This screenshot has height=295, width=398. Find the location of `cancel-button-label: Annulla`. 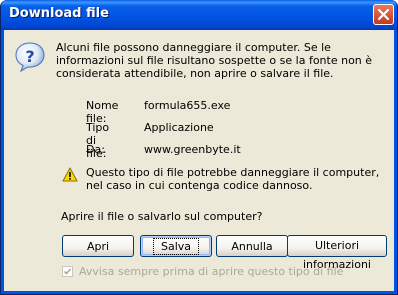

cancel-button-label: Annulla is located at coordinates (252, 246).